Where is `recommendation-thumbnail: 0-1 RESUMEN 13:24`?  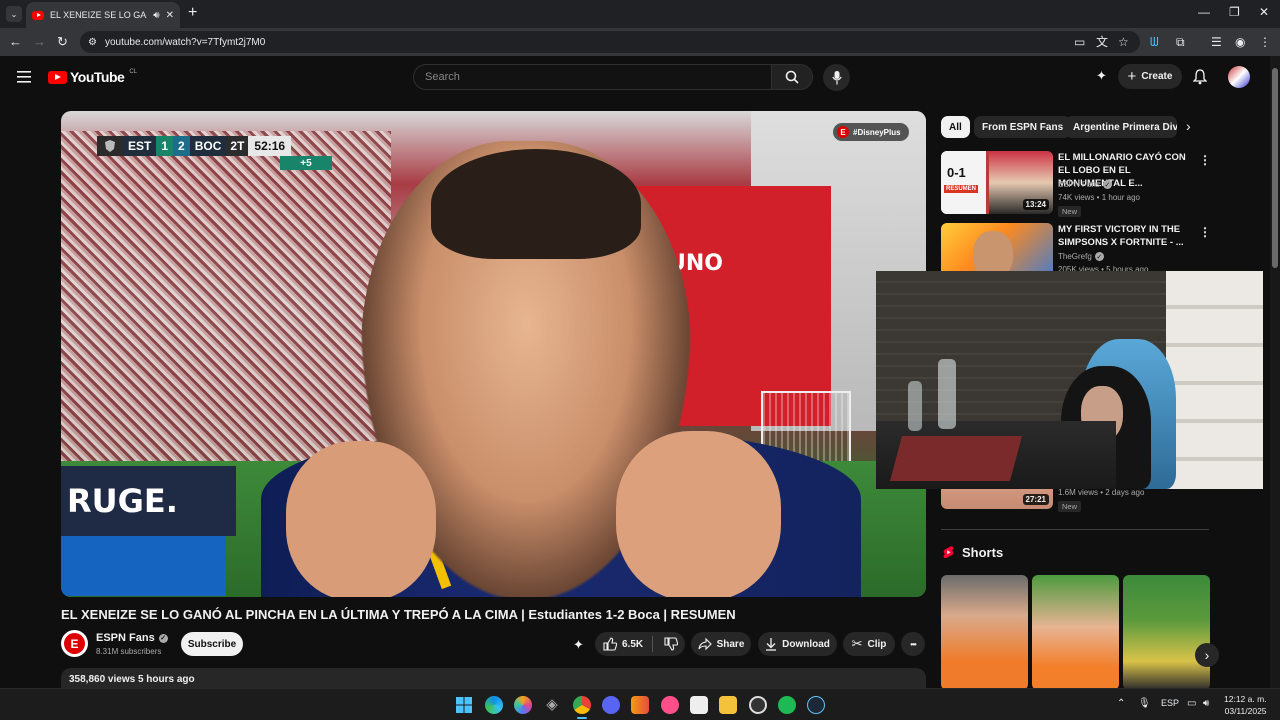
recommendation-thumbnail: 0-1 RESUMEN 13:24 is located at coordinates (997, 182).